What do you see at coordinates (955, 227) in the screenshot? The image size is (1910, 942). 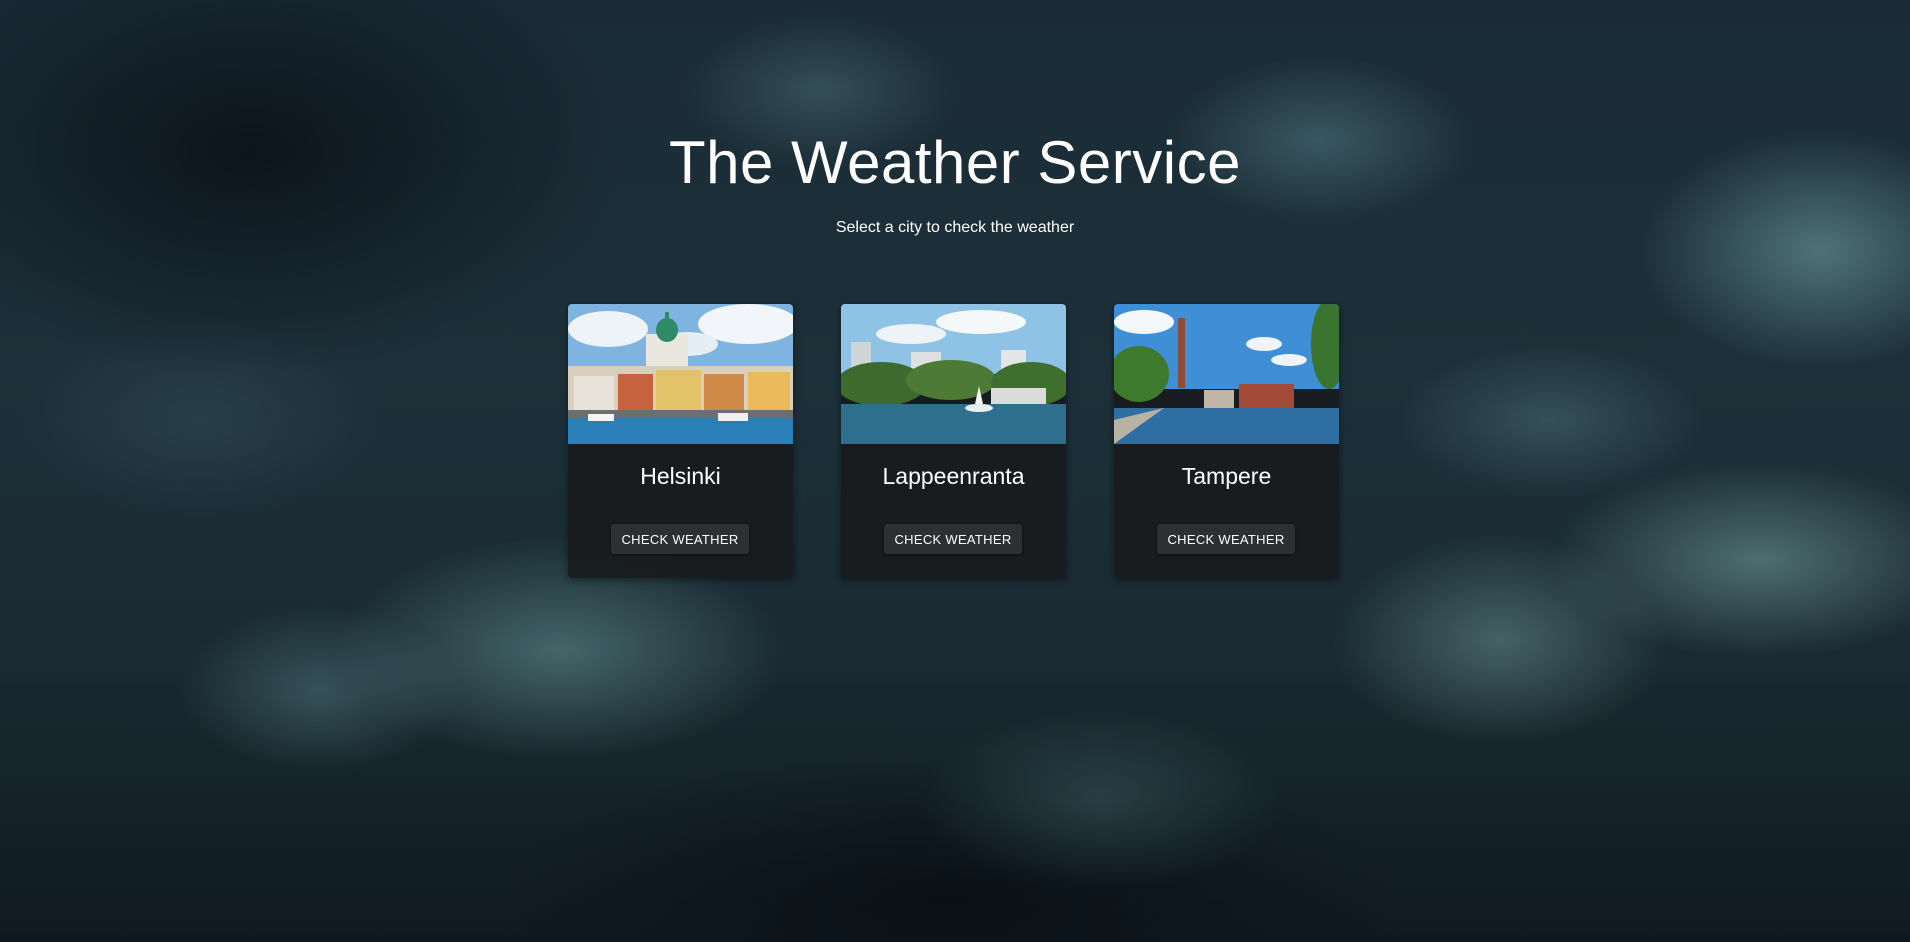 I see `page-subtitle: Select a city to check the weather` at bounding box center [955, 227].